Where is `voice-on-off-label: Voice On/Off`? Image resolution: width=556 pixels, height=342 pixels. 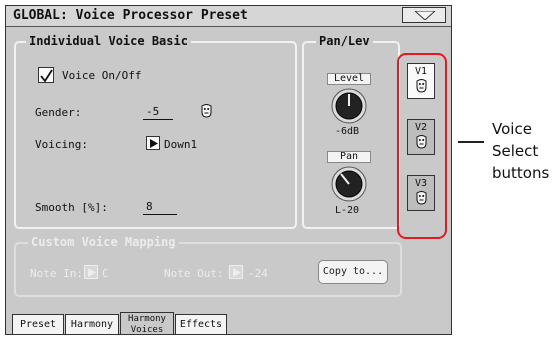
voice-on-off-label: Voice On/Off is located at coordinates (102, 75).